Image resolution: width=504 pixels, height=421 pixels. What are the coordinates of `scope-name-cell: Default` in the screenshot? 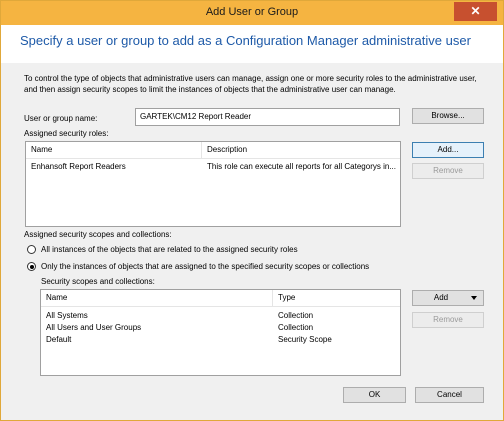 It's located at (59, 339).